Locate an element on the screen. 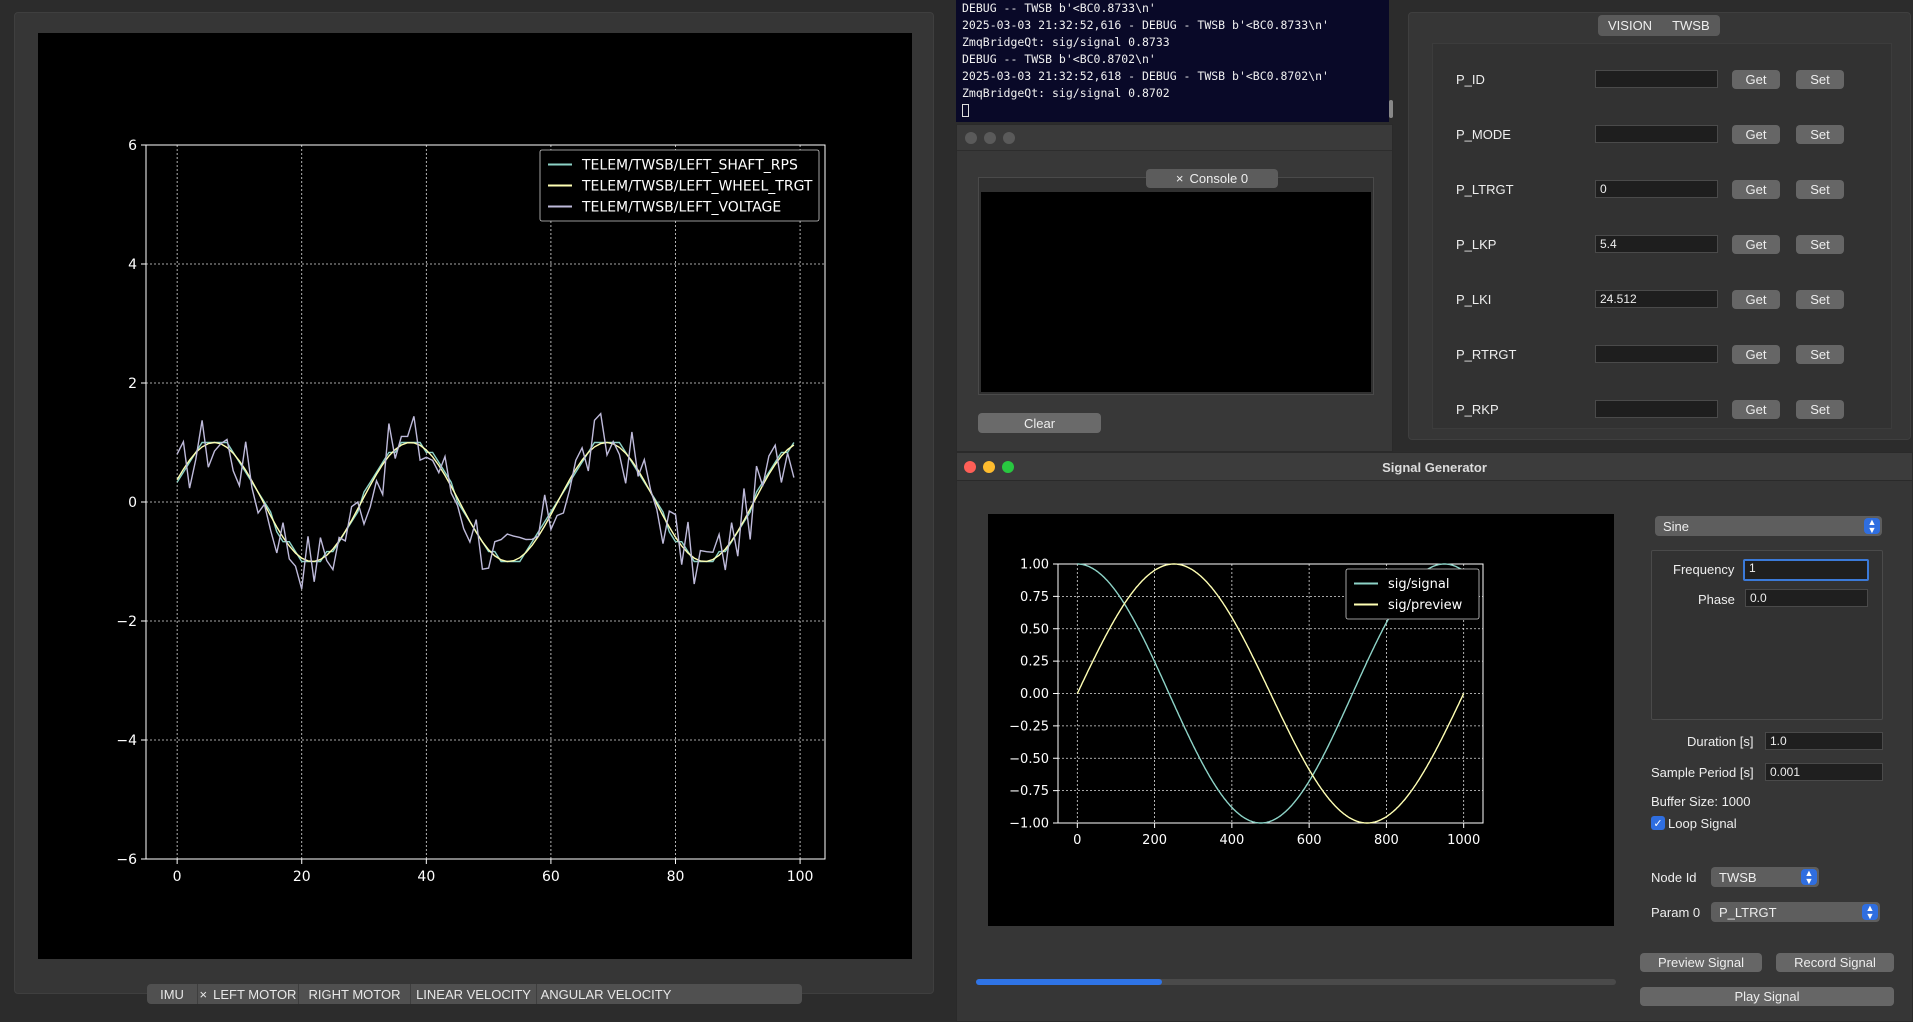 Image resolution: width=1913 pixels, height=1022 pixels. clear-button: Clear is located at coordinates (1039, 423).